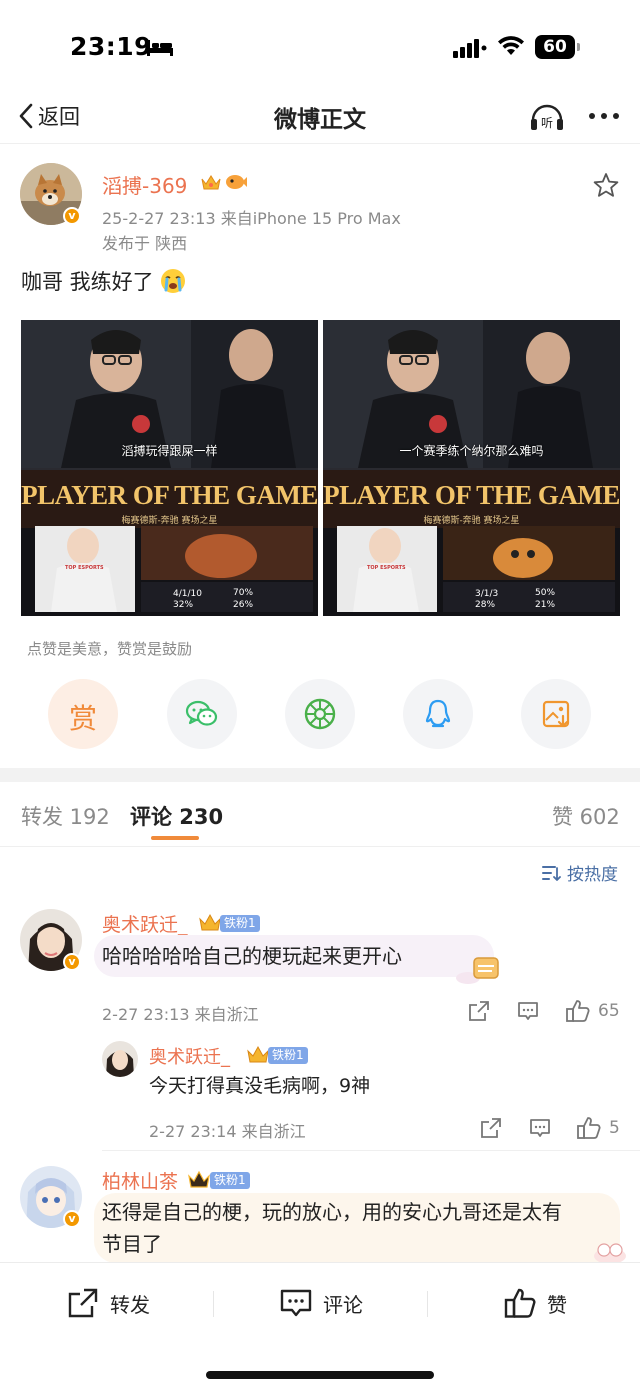 This screenshot has width=640, height=1390. Describe the element at coordinates (528, 1011) in the screenshot. I see `reply-comment-icon` at that location.